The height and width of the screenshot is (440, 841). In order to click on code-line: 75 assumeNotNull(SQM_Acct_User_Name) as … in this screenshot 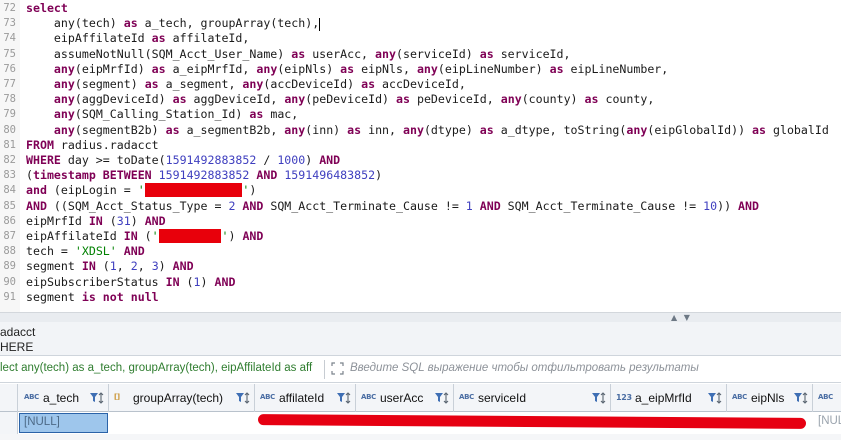, I will do `click(420, 54)`.